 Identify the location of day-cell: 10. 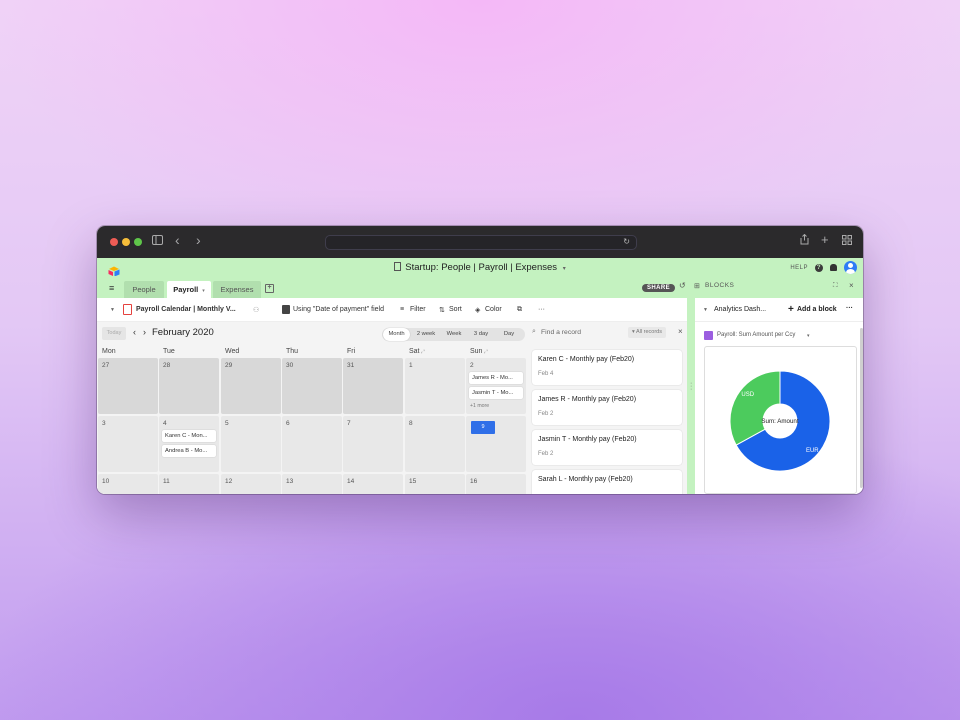
(128, 484).